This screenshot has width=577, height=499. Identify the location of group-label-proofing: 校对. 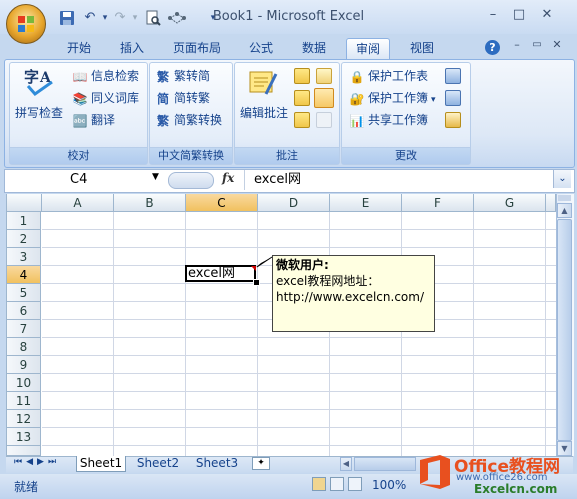
(78, 155).